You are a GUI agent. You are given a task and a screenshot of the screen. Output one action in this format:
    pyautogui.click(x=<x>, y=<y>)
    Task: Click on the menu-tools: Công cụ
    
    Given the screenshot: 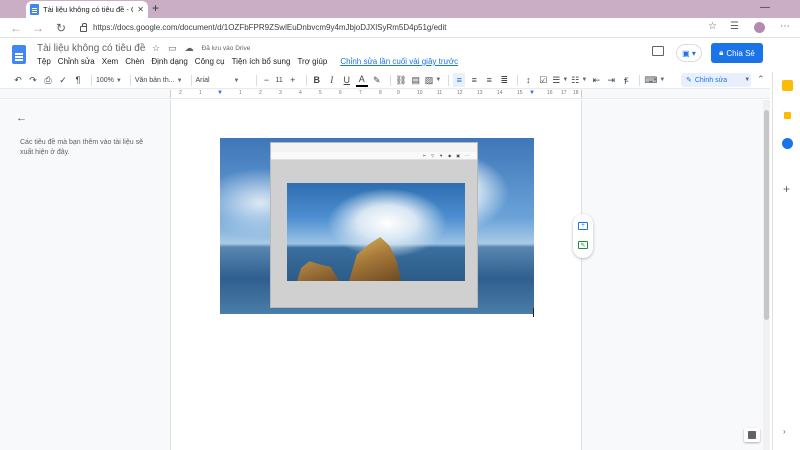 What is the action you would take?
    pyautogui.click(x=210, y=61)
    